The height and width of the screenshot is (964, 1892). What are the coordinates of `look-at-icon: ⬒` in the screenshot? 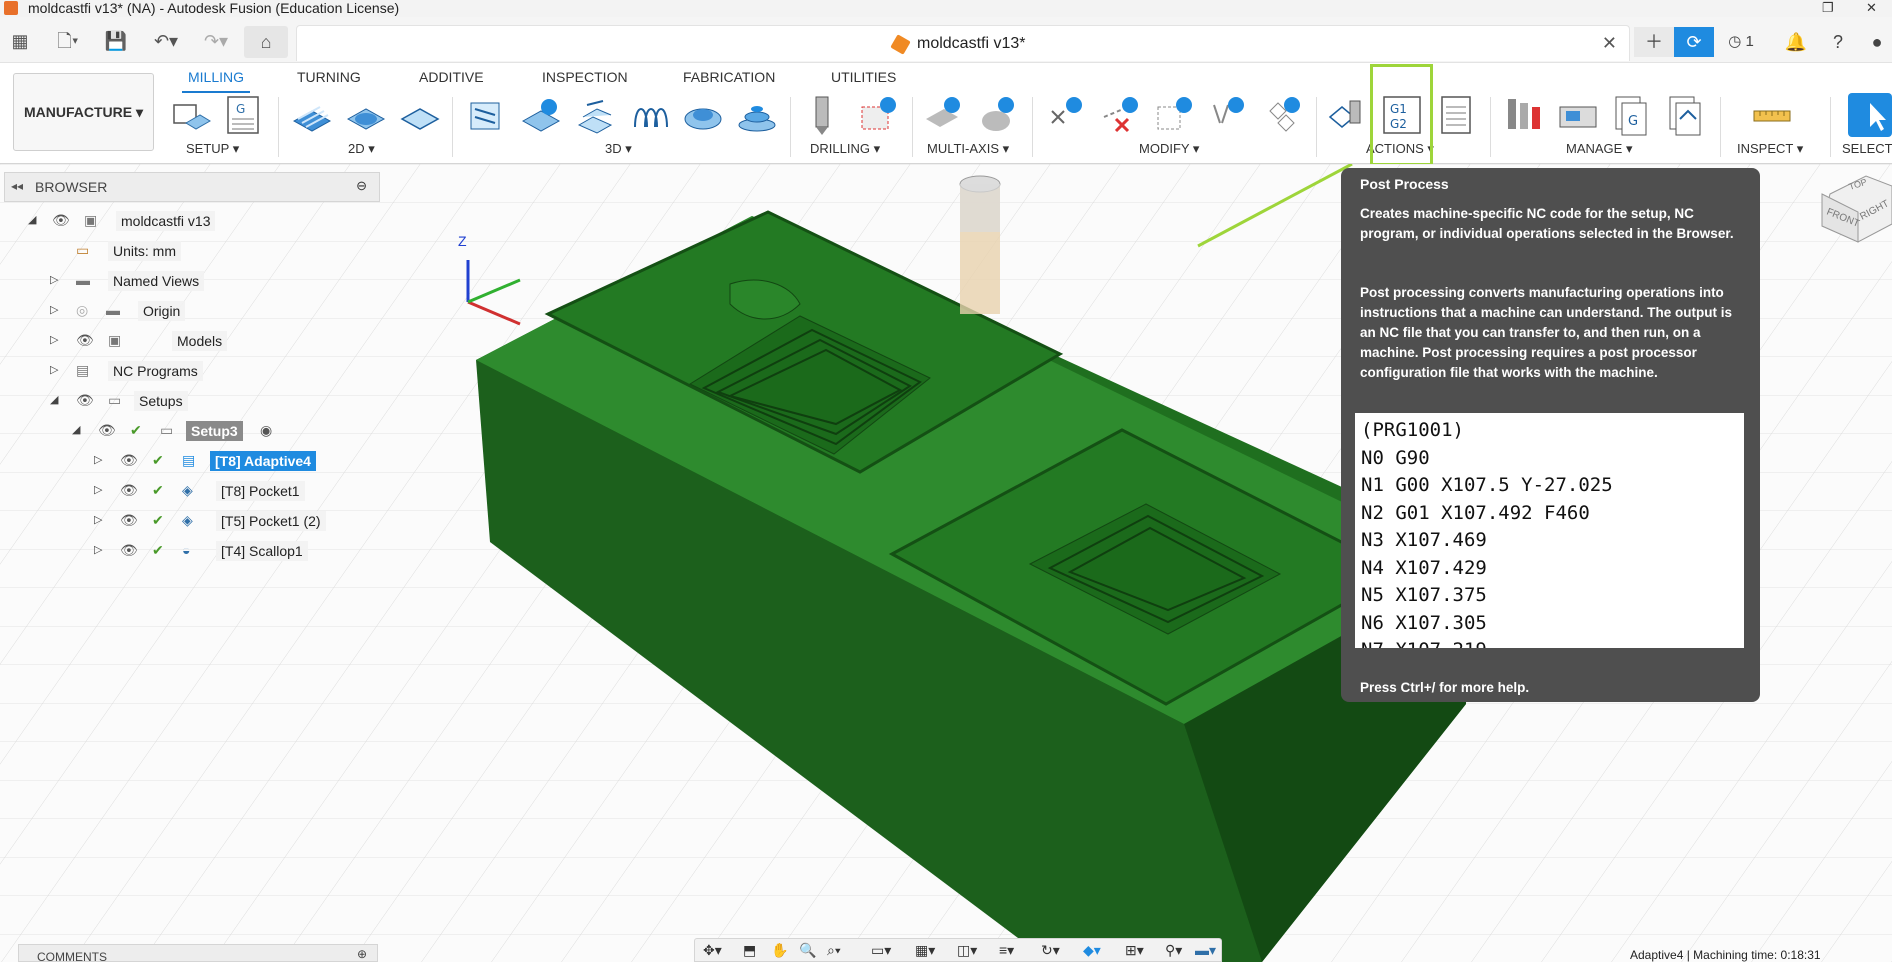 It's located at (749, 950).